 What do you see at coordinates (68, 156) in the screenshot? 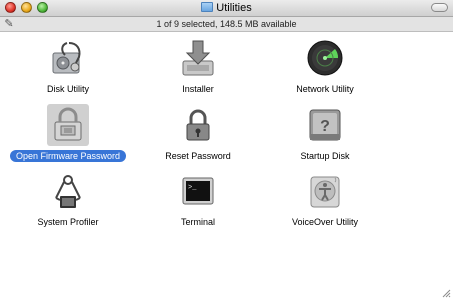
I see `item-label: Open Firmware Password` at bounding box center [68, 156].